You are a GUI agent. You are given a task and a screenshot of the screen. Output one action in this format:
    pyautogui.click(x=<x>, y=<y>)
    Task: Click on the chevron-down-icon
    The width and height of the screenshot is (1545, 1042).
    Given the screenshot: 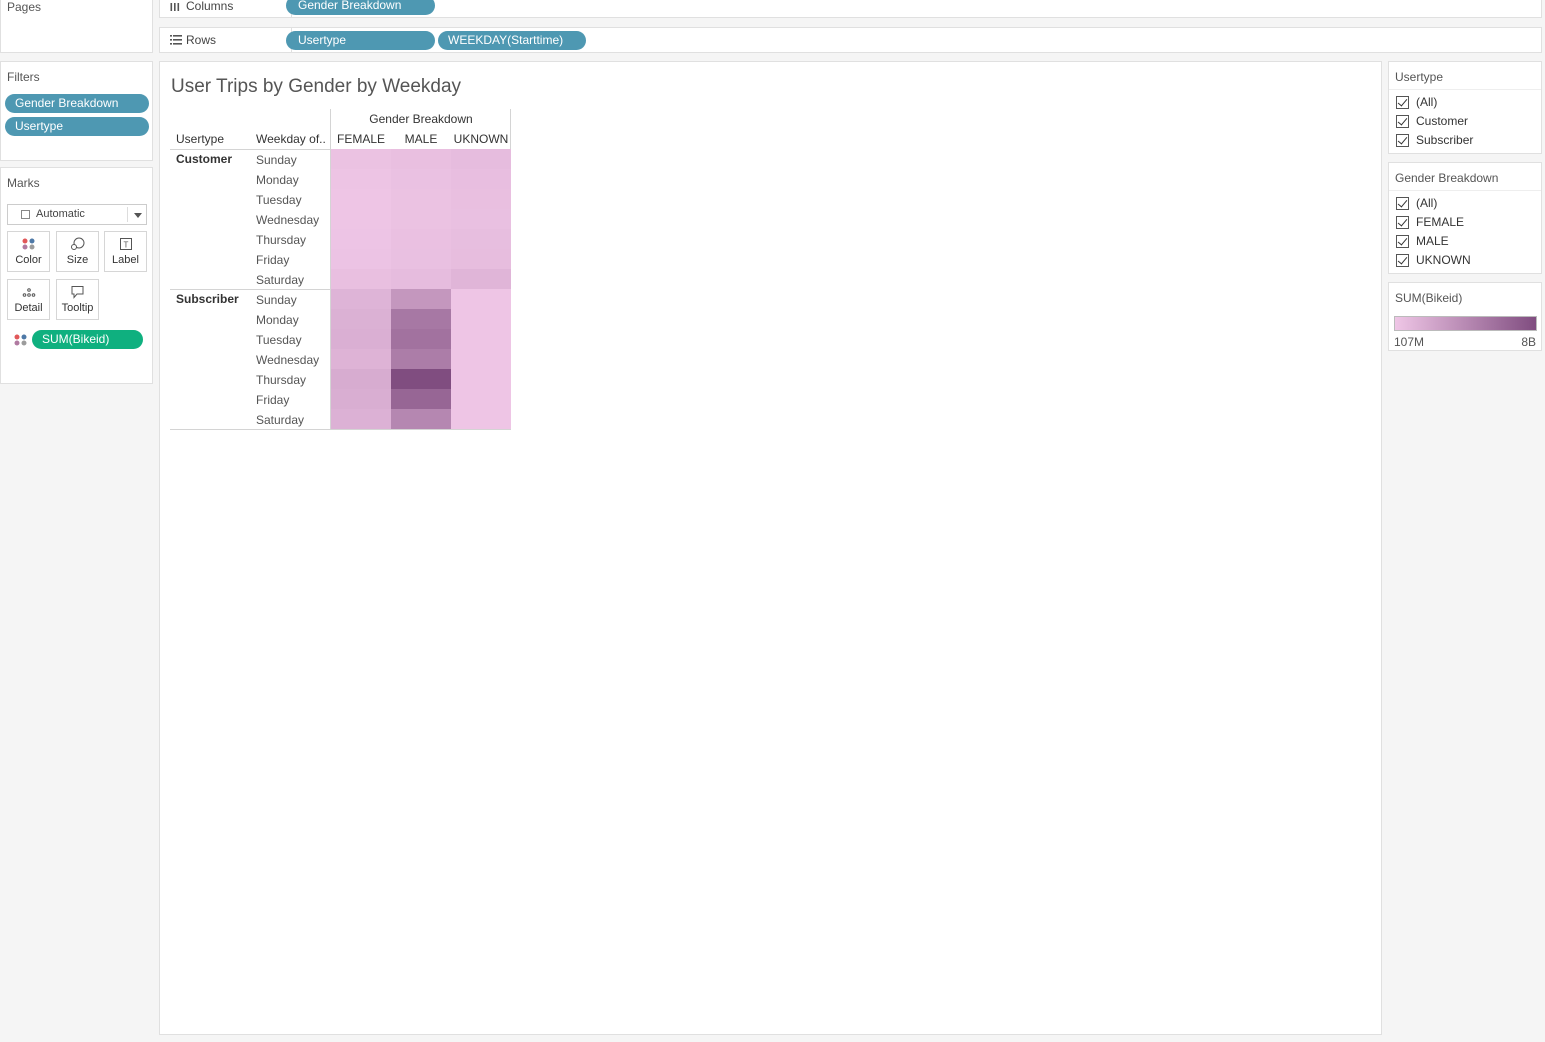 What is the action you would take?
    pyautogui.click(x=138, y=215)
    